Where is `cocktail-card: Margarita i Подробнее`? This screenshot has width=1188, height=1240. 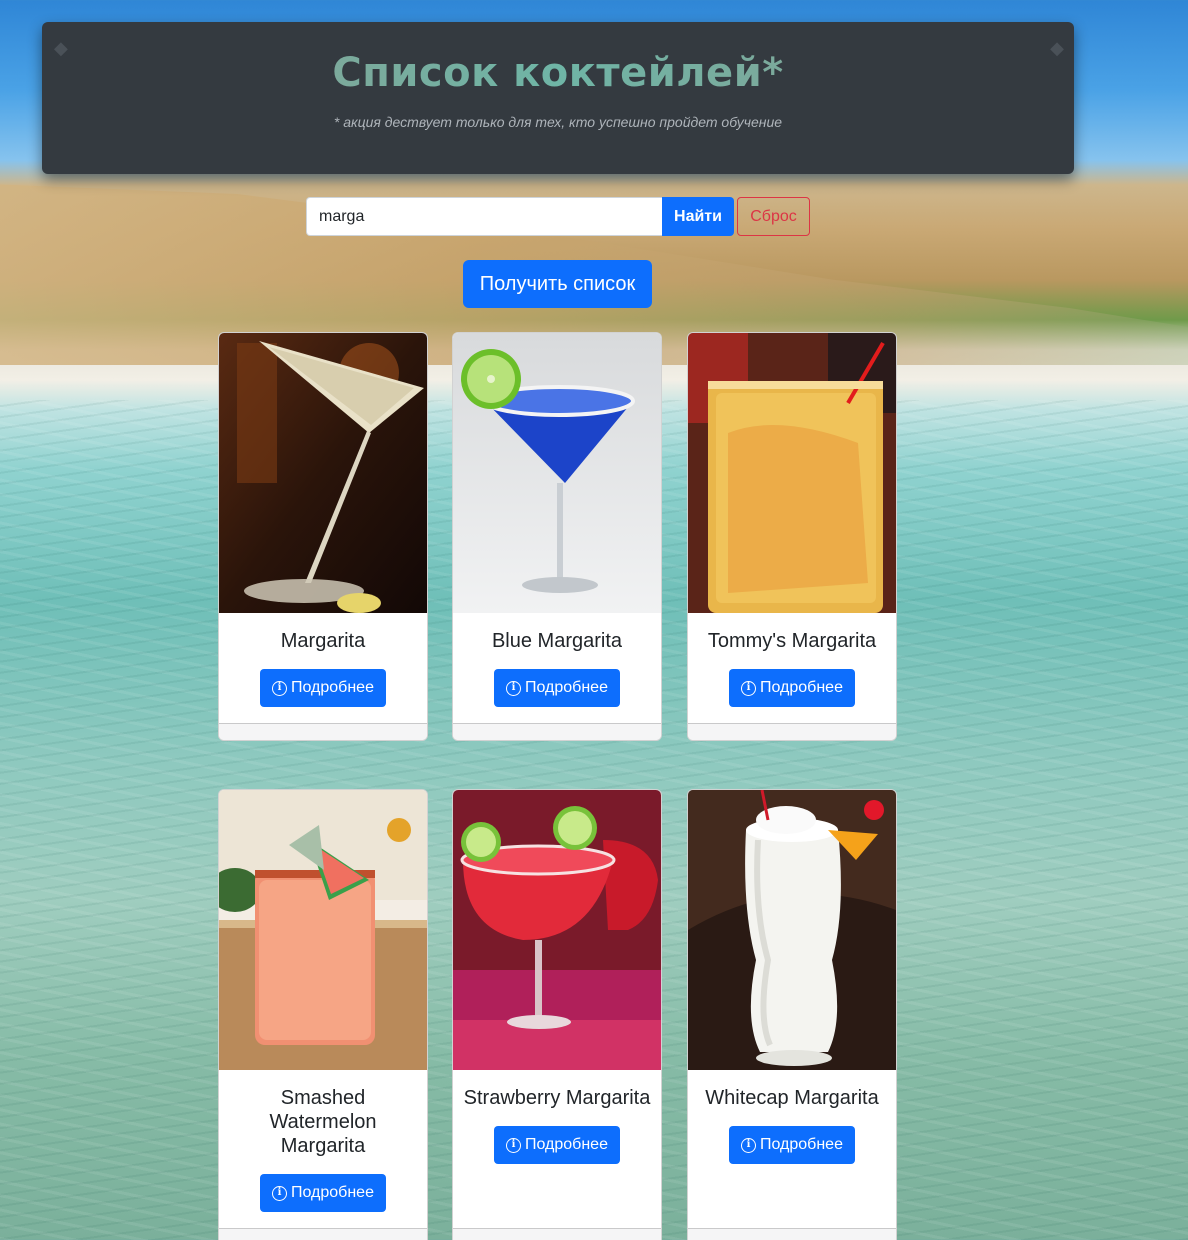
cocktail-card: Margarita i Подробнее is located at coordinates (323, 536).